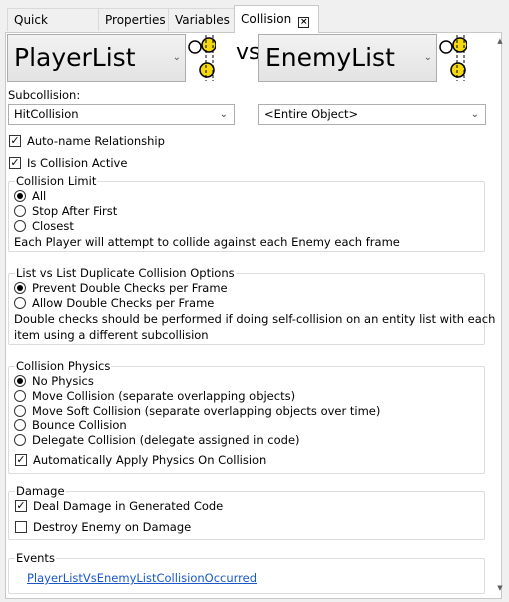  I want to click on limit-closest-label: Closest, so click(53, 226).